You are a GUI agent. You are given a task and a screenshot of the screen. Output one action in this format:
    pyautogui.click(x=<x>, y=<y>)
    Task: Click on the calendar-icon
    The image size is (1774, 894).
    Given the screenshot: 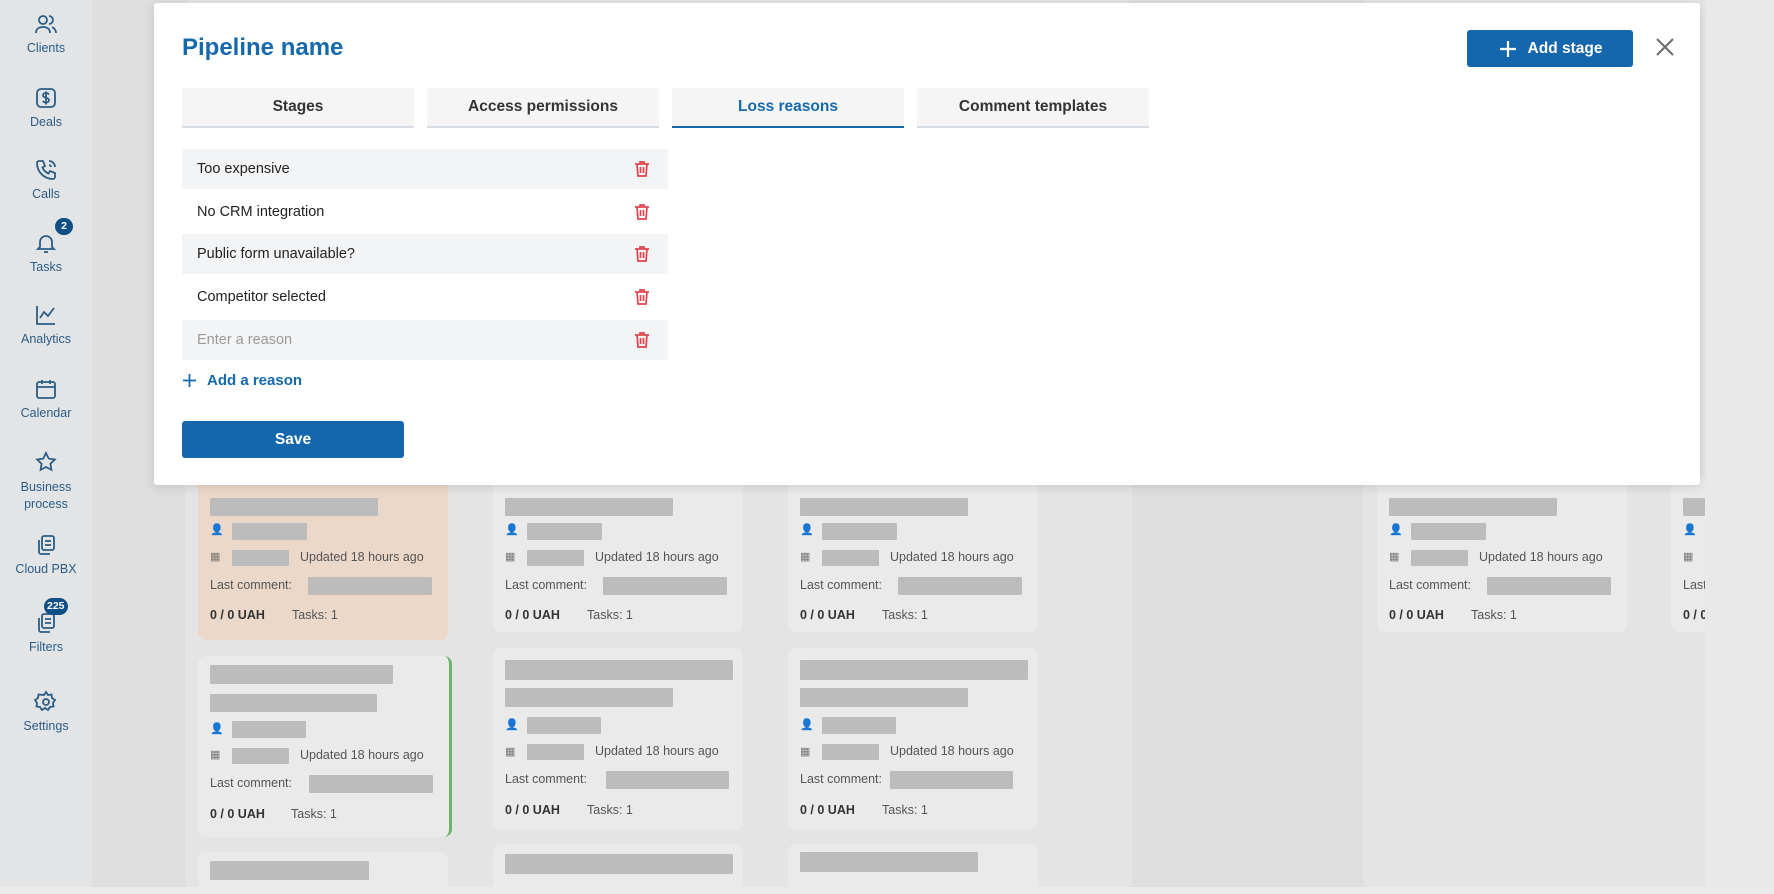 What is the action you would take?
    pyautogui.click(x=46, y=389)
    